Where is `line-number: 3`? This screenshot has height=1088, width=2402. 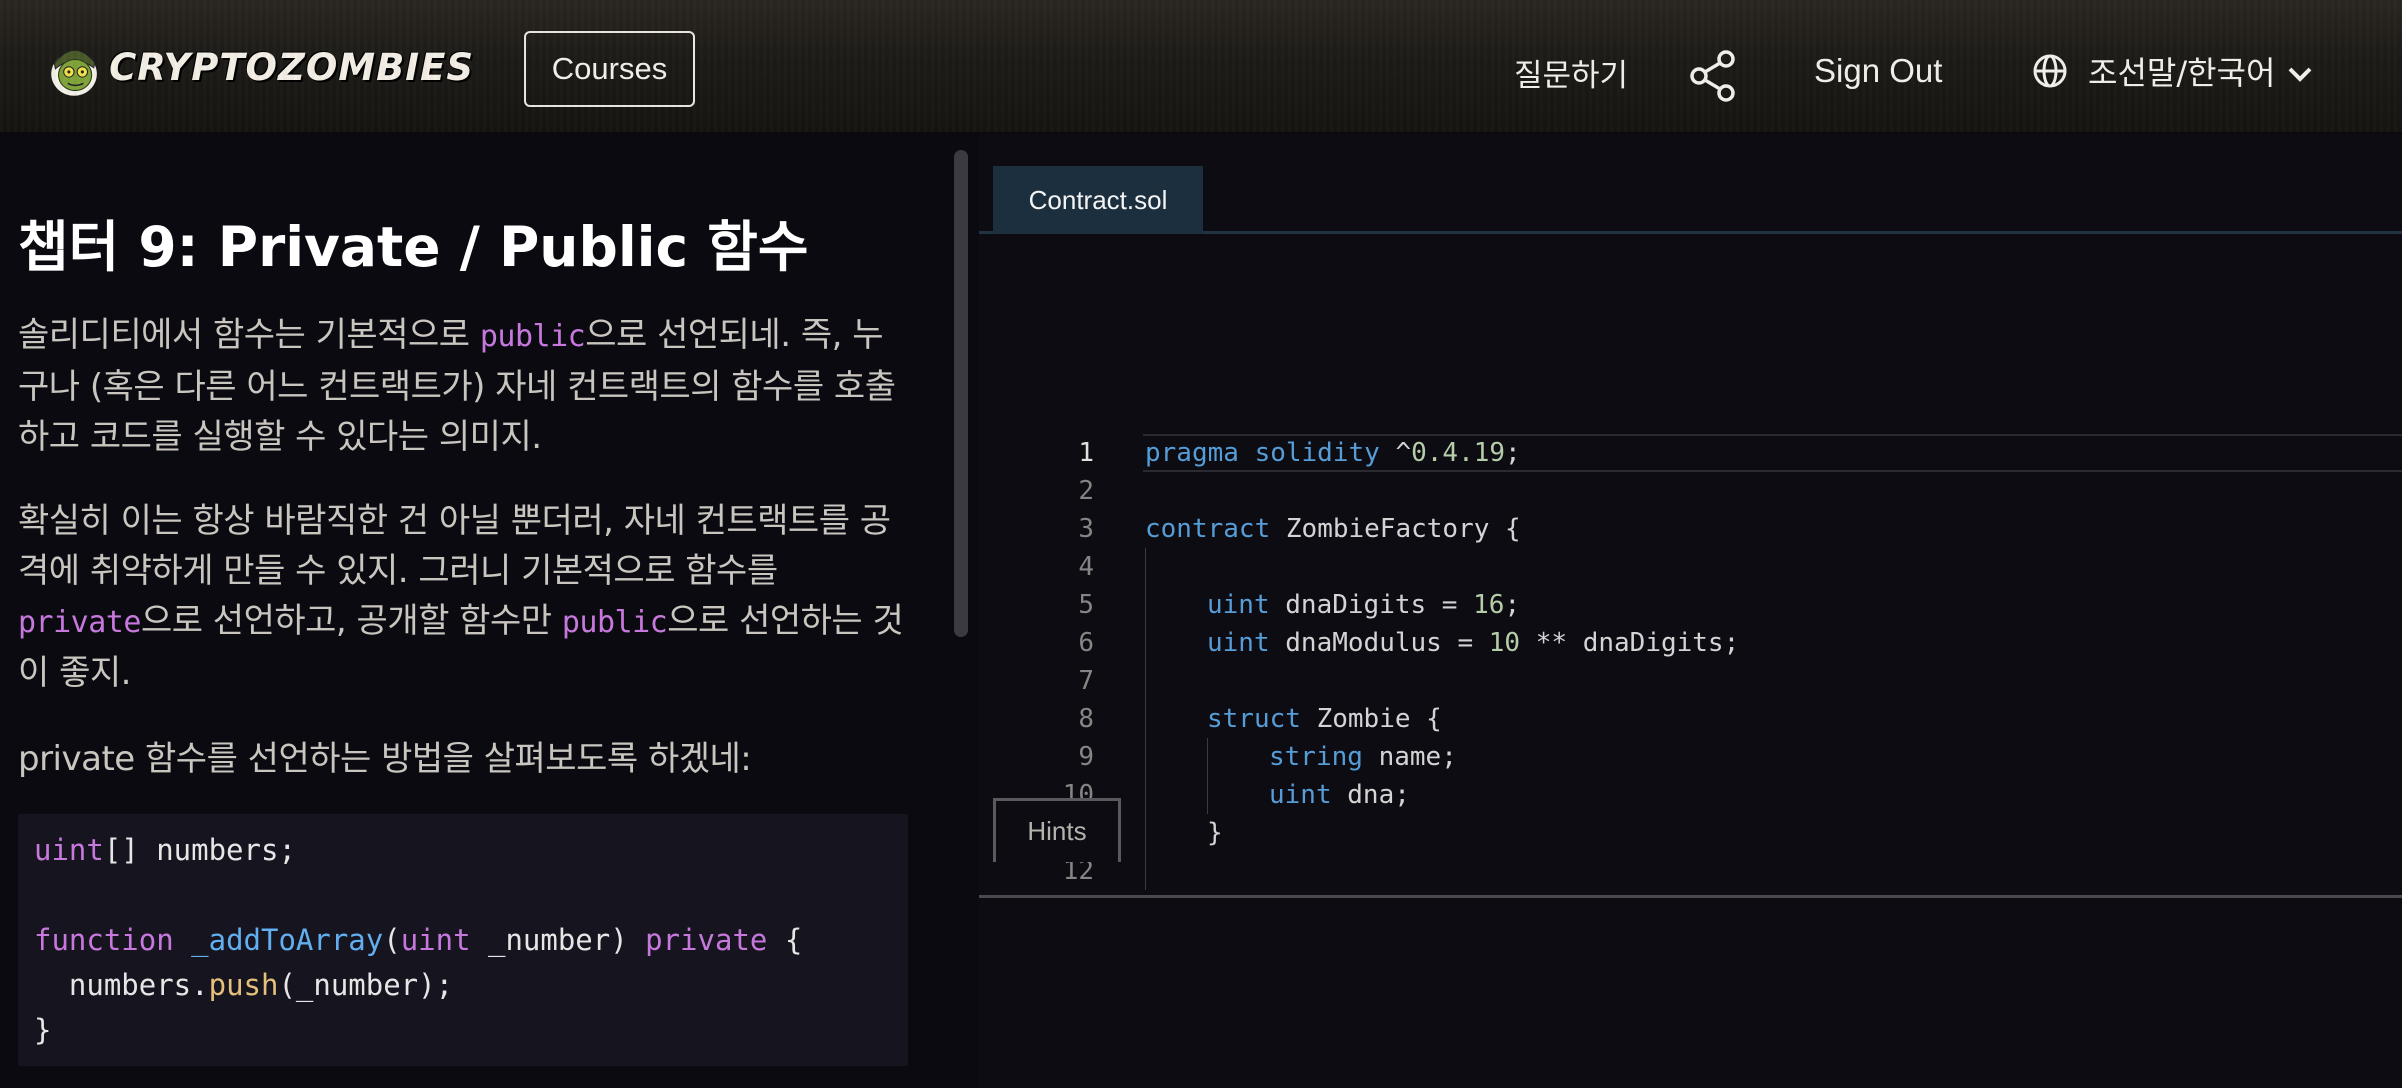
line-number: 3 is located at coordinates (1086, 529).